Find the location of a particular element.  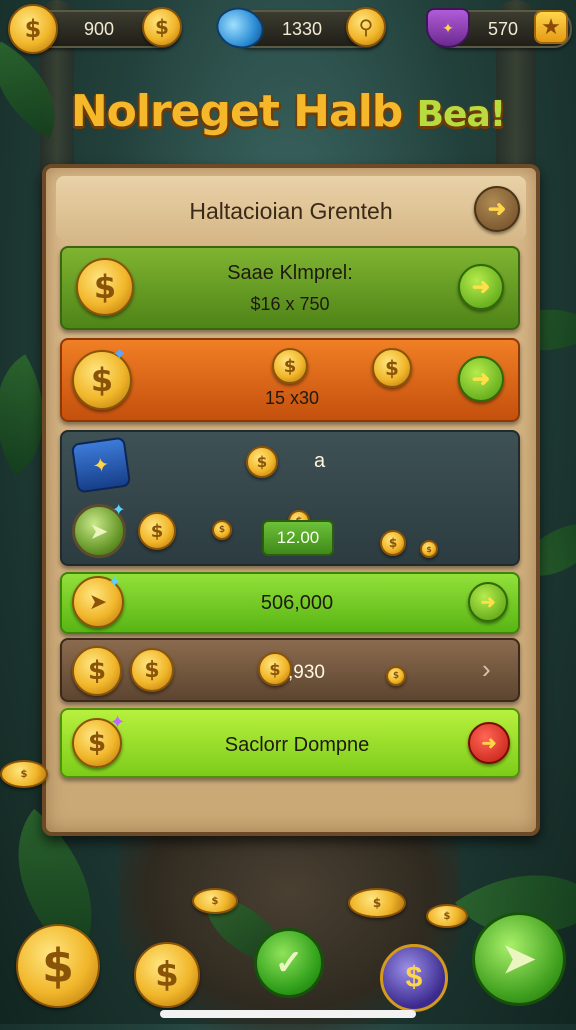

reward-row-5: $ $ $ ,930 $ is located at coordinates (290, 670).